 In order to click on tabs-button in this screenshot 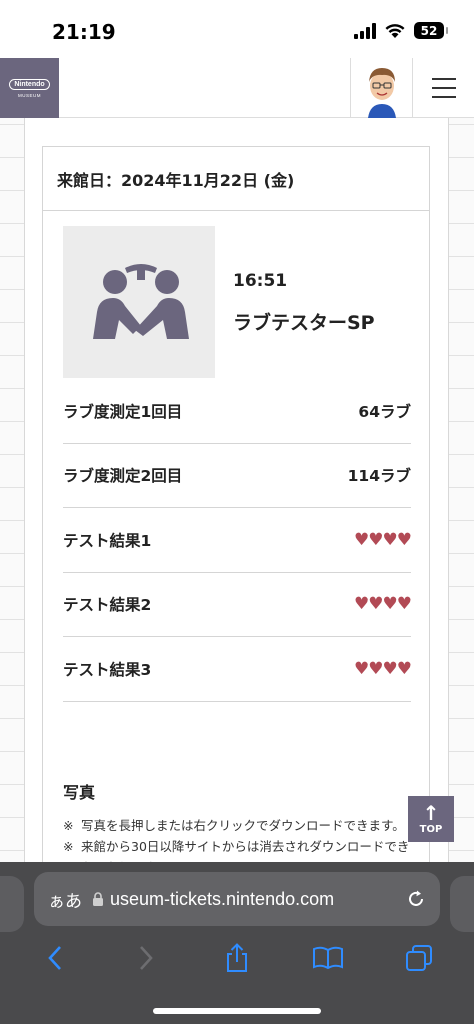, I will do `click(419, 958)`.